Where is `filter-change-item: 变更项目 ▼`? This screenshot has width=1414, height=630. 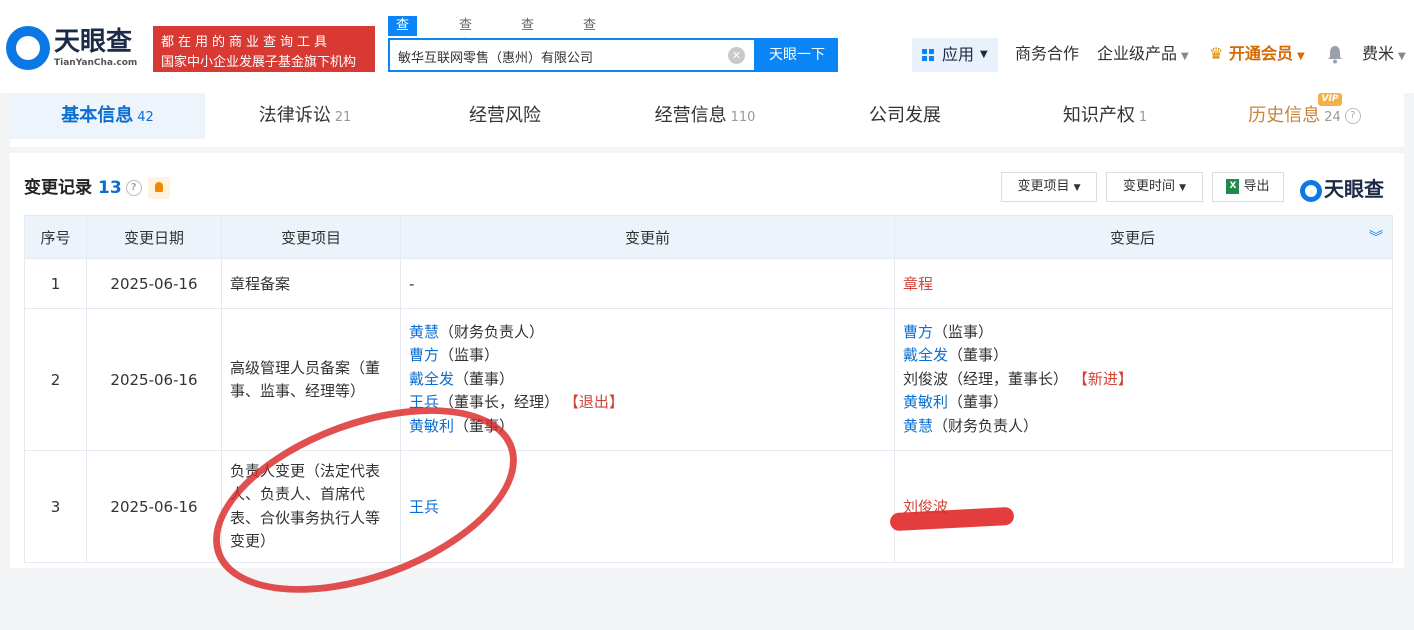
filter-change-item: 变更项目 ▼ is located at coordinates (1049, 187).